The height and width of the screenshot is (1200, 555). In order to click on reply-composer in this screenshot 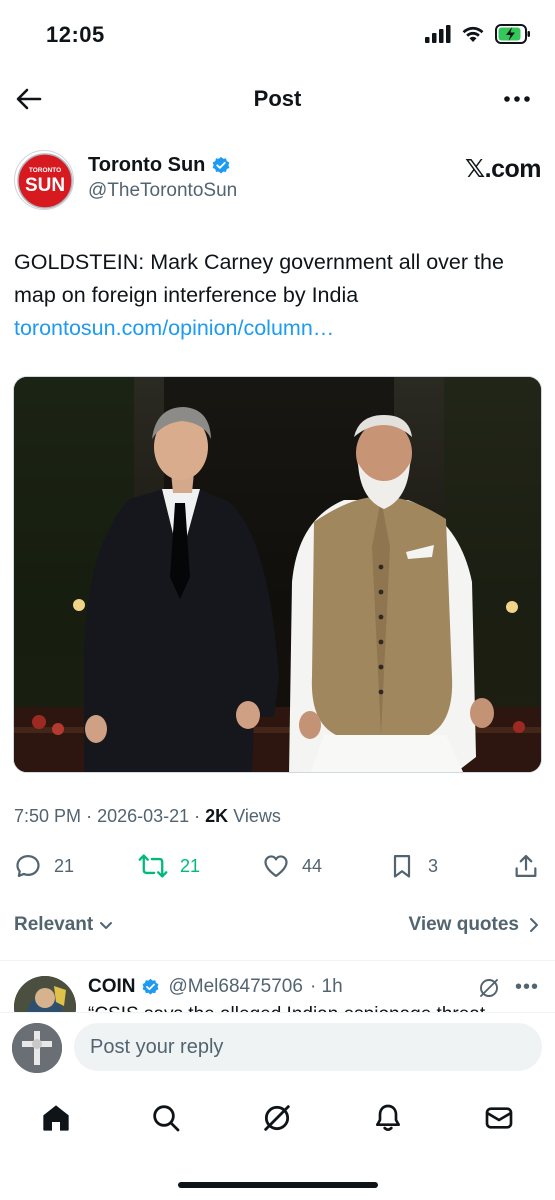, I will do `click(277, 1047)`.